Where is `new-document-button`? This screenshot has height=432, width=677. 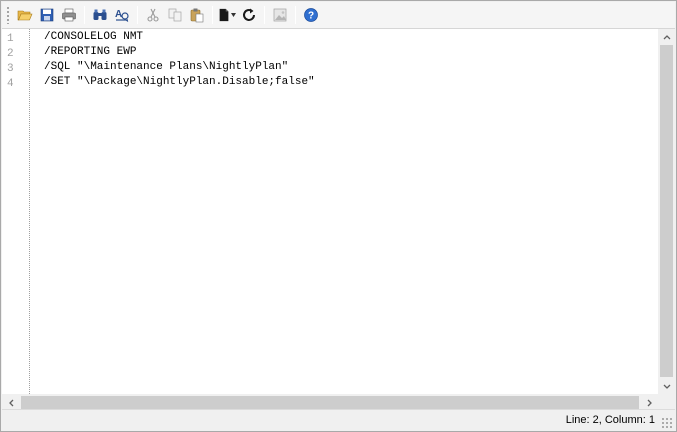
new-document-button is located at coordinates (224, 15).